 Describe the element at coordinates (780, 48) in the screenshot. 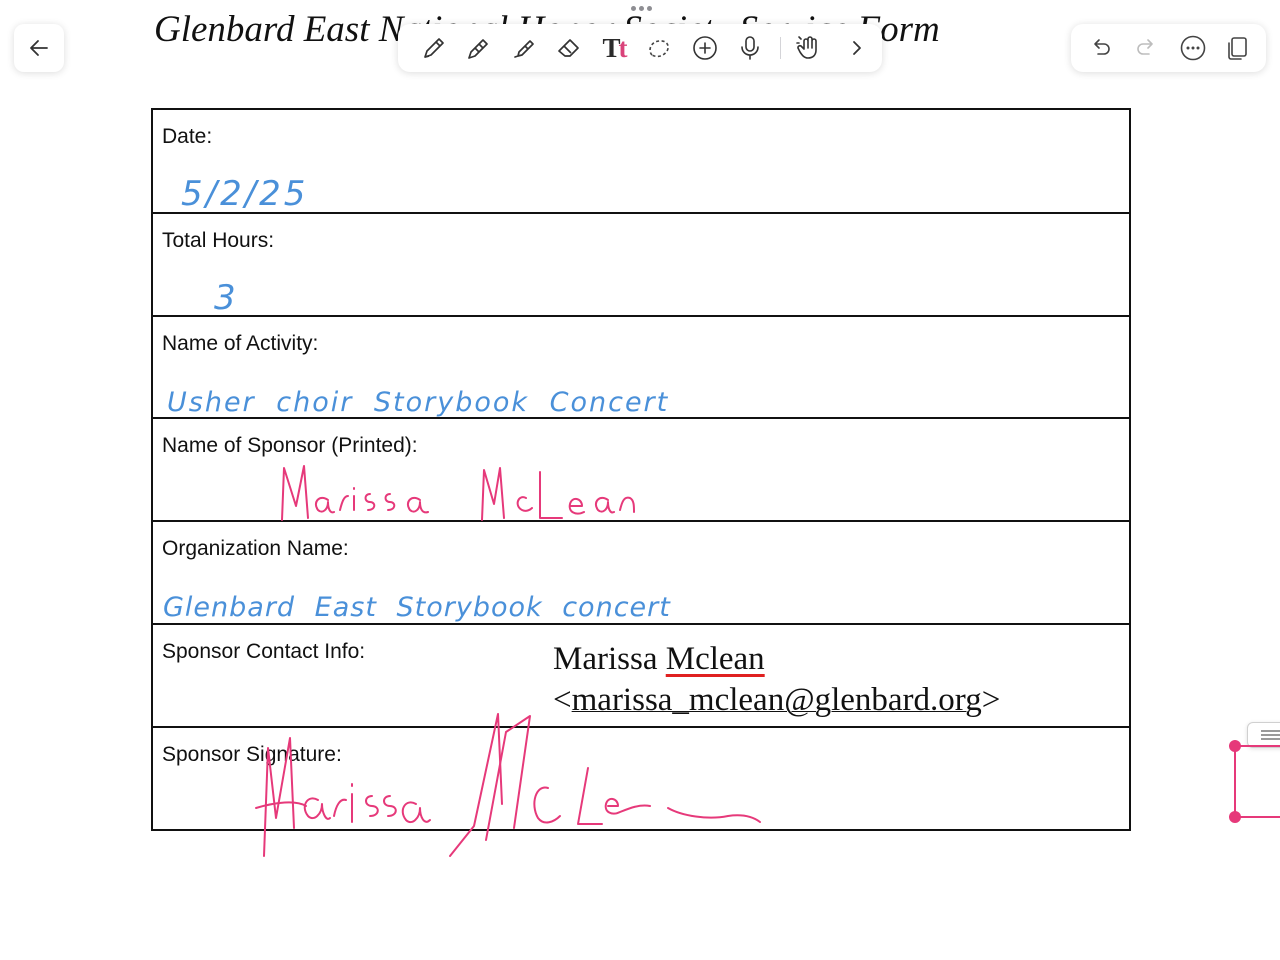

I see `toolbar-divider` at that location.